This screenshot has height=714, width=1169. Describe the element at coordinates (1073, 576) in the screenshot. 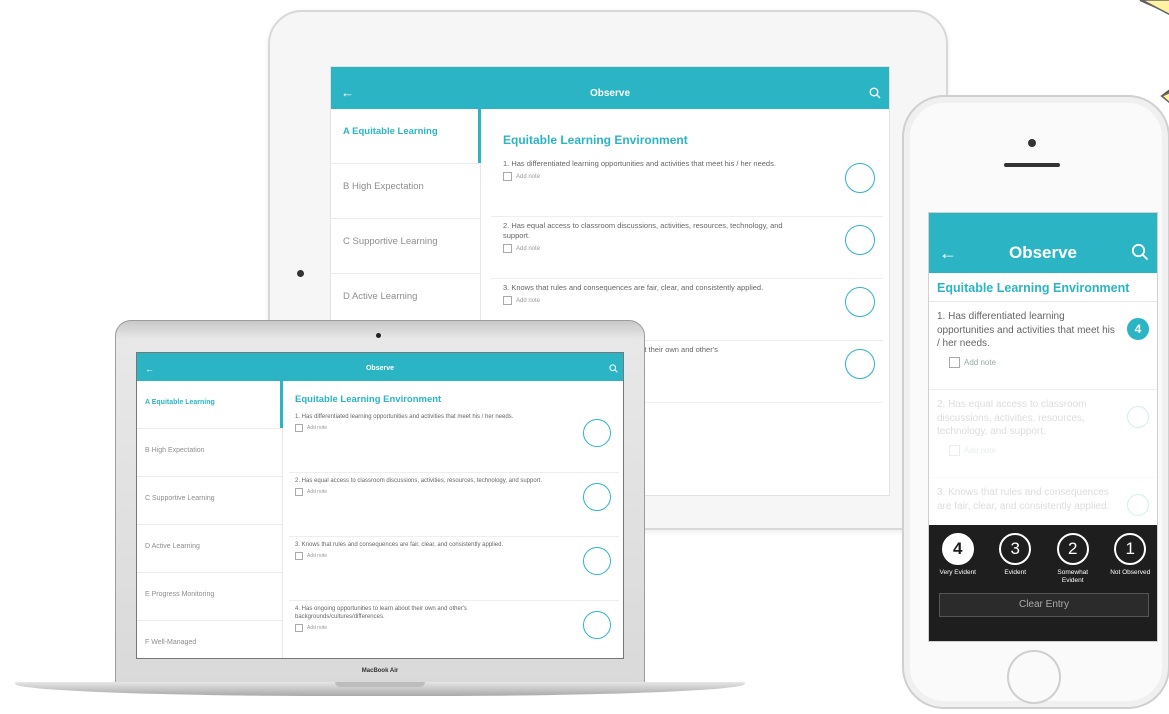

I see `rating-label: Somewhat Evident` at that location.